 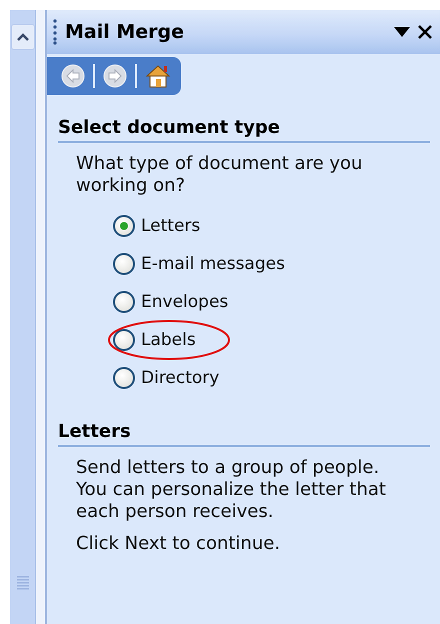 I want to click on dropdown-button, so click(x=402, y=32).